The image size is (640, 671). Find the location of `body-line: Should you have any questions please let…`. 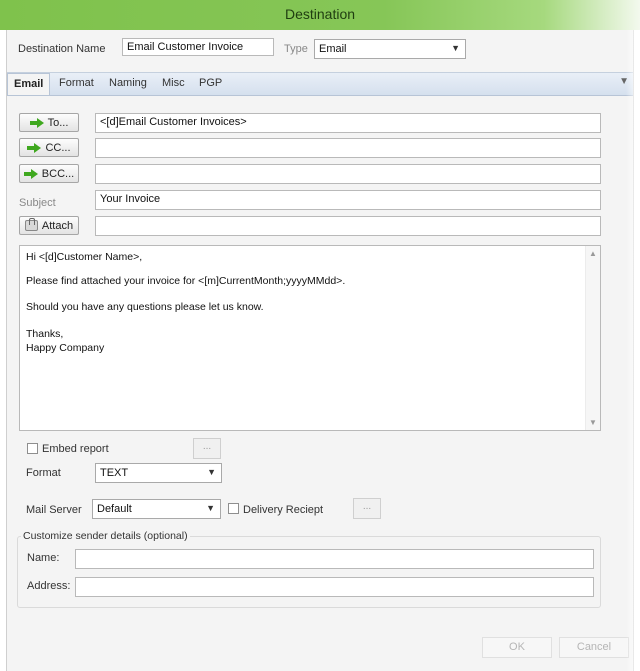

body-line: Should you have any questions please let… is located at coordinates (145, 307).